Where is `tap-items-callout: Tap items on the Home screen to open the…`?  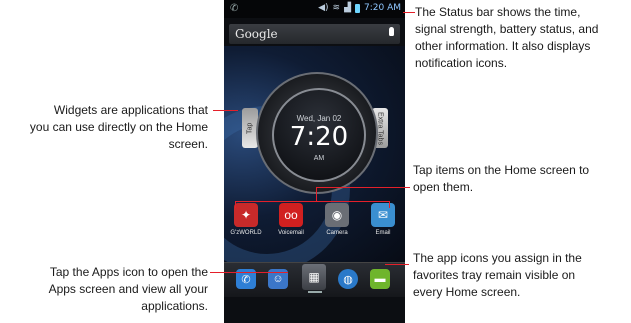 tap-items-callout: Tap items on the Home screen to open the… is located at coordinates (501, 179).